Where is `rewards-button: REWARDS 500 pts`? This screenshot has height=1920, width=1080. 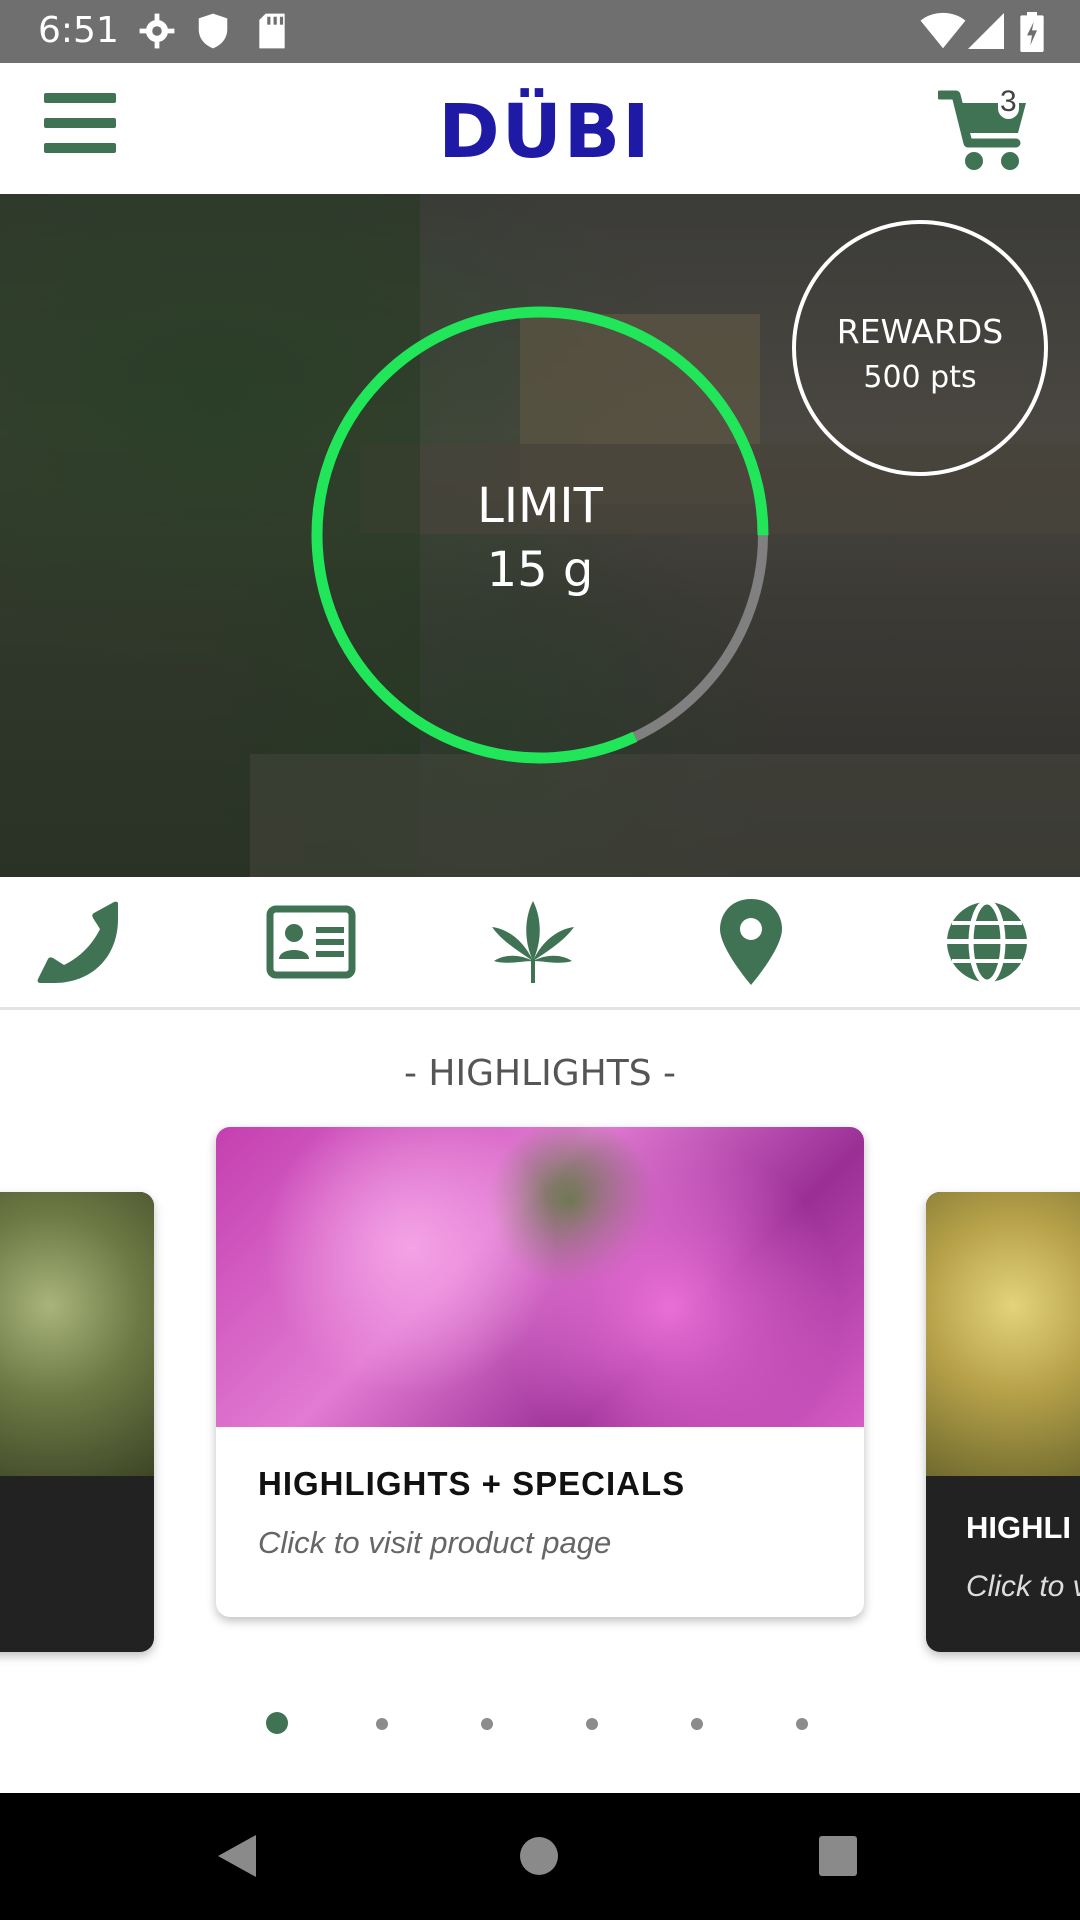 rewards-button: REWARDS 500 pts is located at coordinates (920, 348).